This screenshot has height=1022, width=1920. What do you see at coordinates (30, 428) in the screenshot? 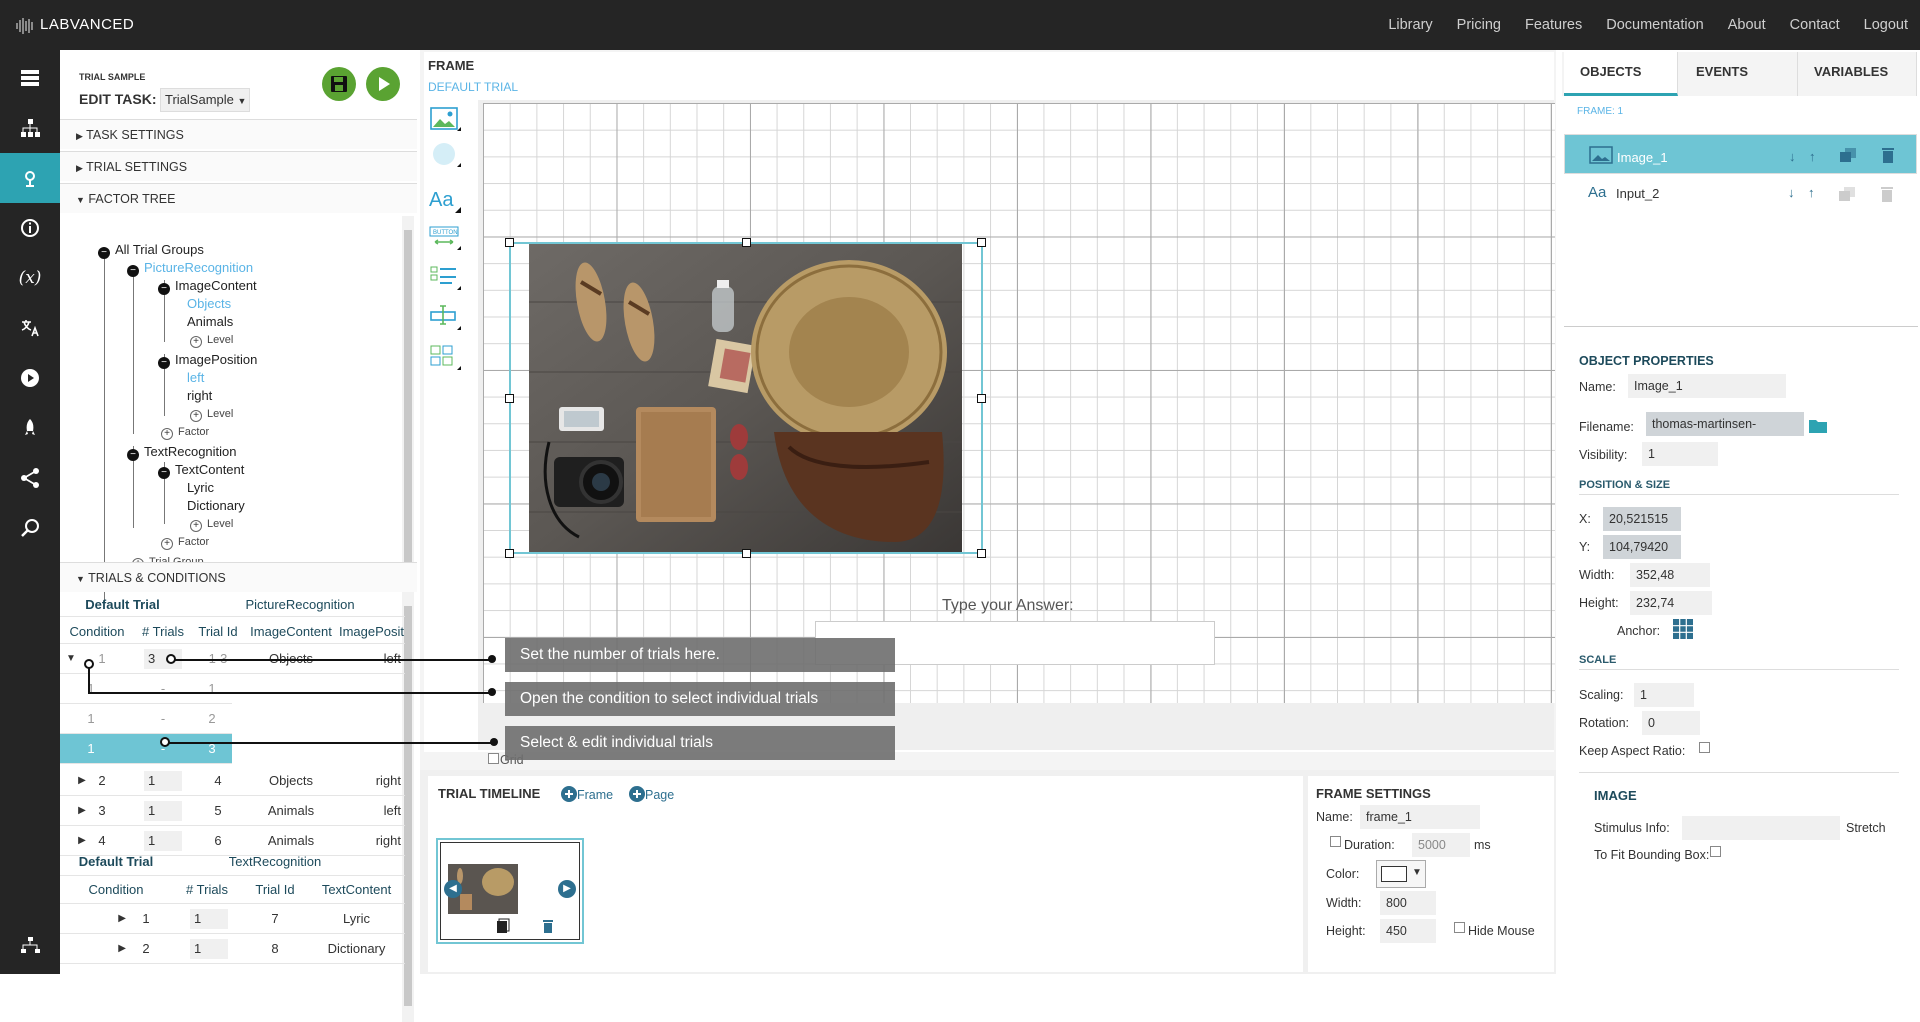
I see `sidebar-rocket-icon` at bounding box center [30, 428].